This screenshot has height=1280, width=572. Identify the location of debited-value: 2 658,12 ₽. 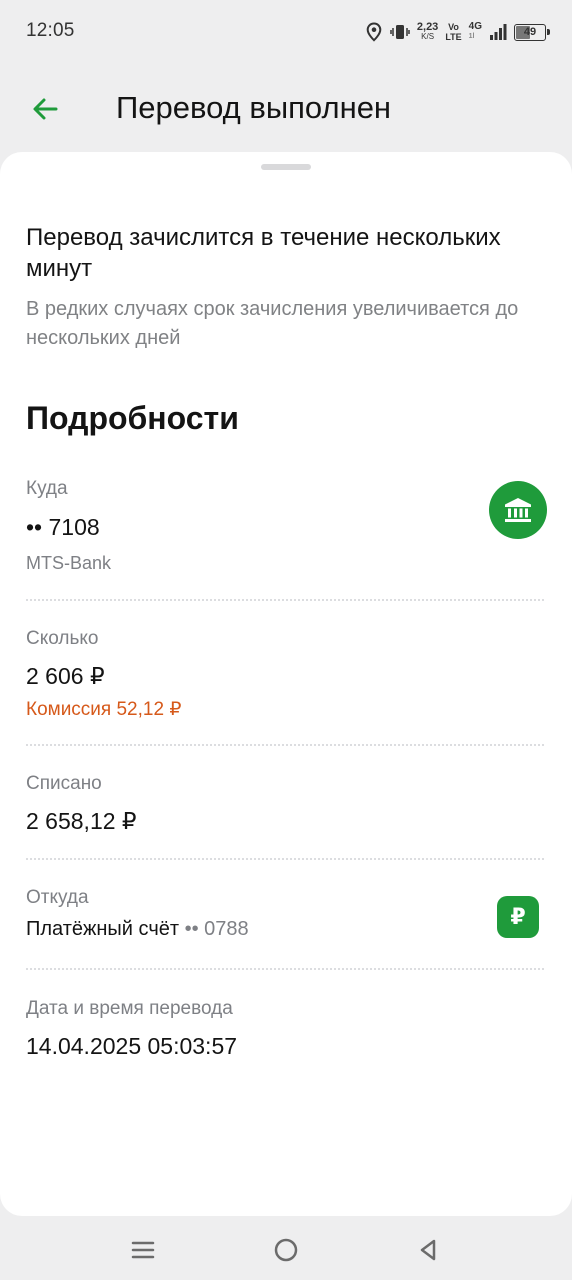
(81, 821).